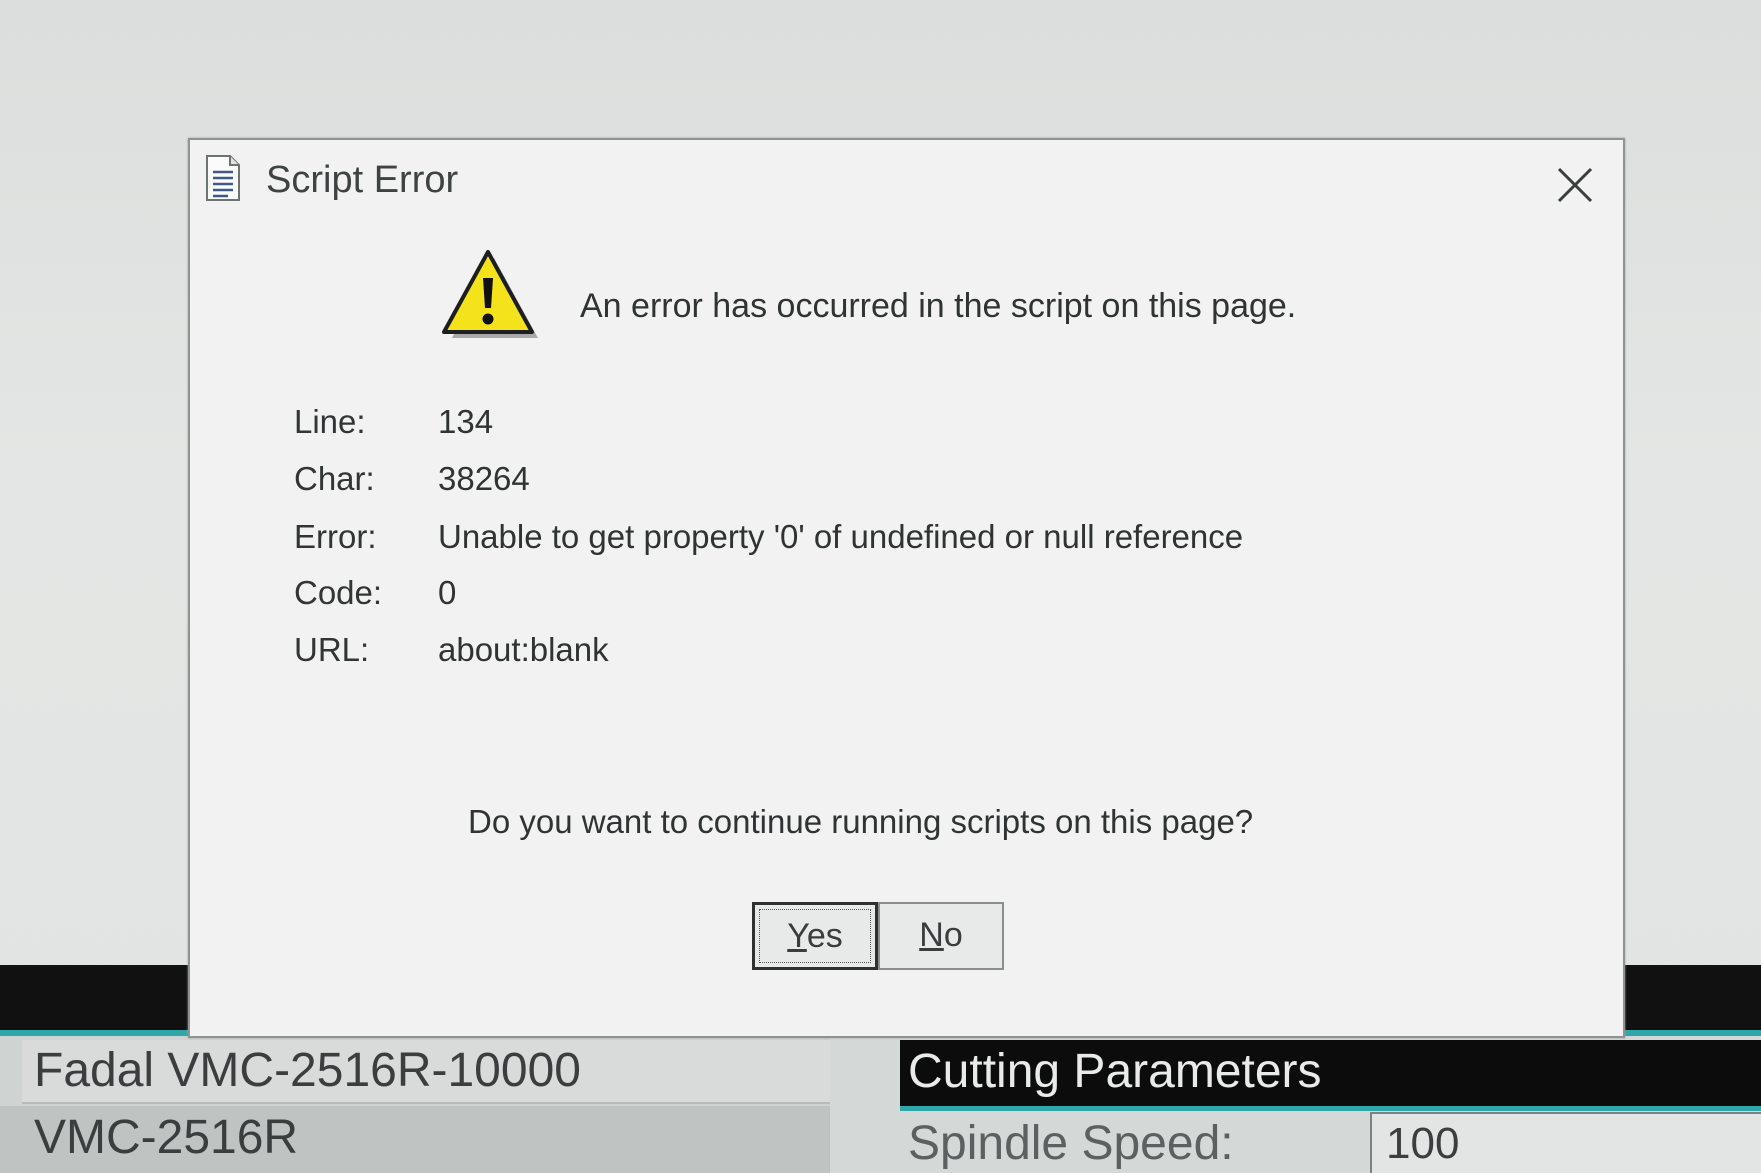  What do you see at coordinates (362, 180) in the screenshot?
I see `dialog-title: Script Error` at bounding box center [362, 180].